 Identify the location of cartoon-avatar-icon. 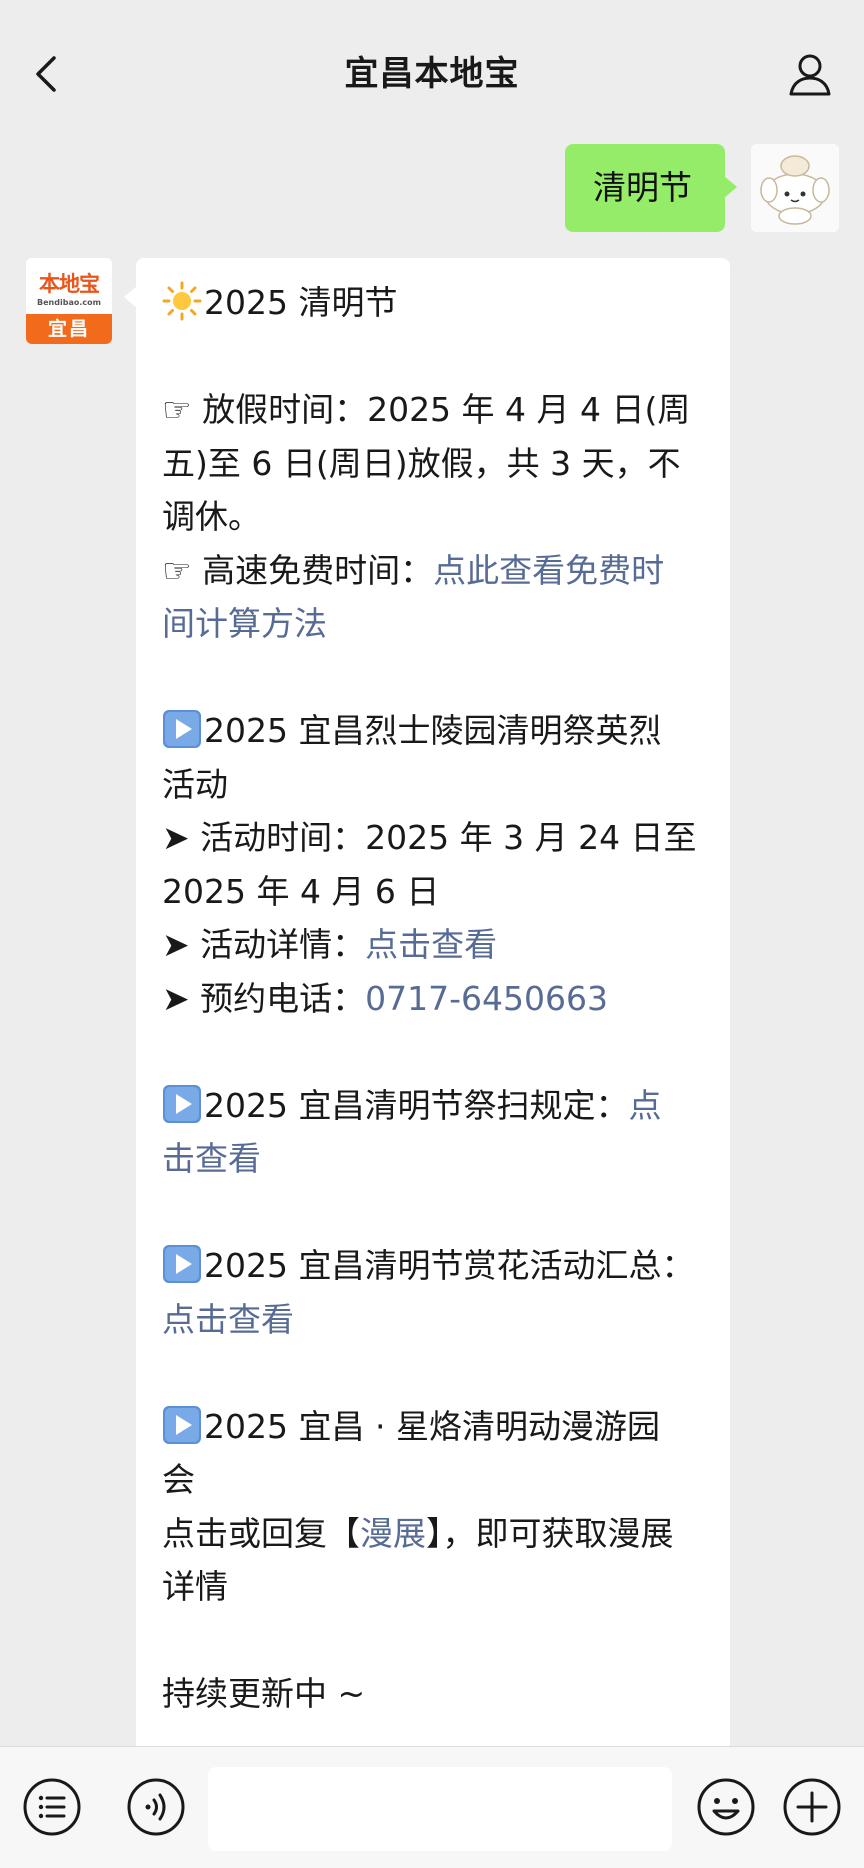
(795, 188).